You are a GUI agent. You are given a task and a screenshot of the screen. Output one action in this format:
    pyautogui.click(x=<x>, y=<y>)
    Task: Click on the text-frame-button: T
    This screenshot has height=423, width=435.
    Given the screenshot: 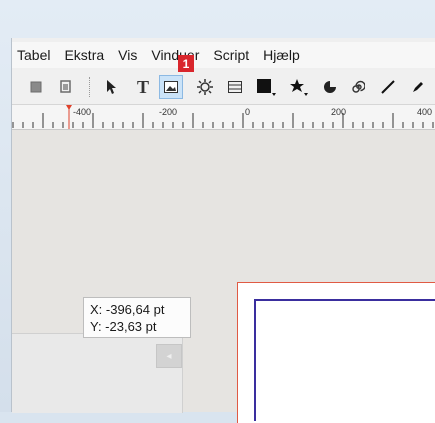 What is the action you would take?
    pyautogui.click(x=143, y=87)
    